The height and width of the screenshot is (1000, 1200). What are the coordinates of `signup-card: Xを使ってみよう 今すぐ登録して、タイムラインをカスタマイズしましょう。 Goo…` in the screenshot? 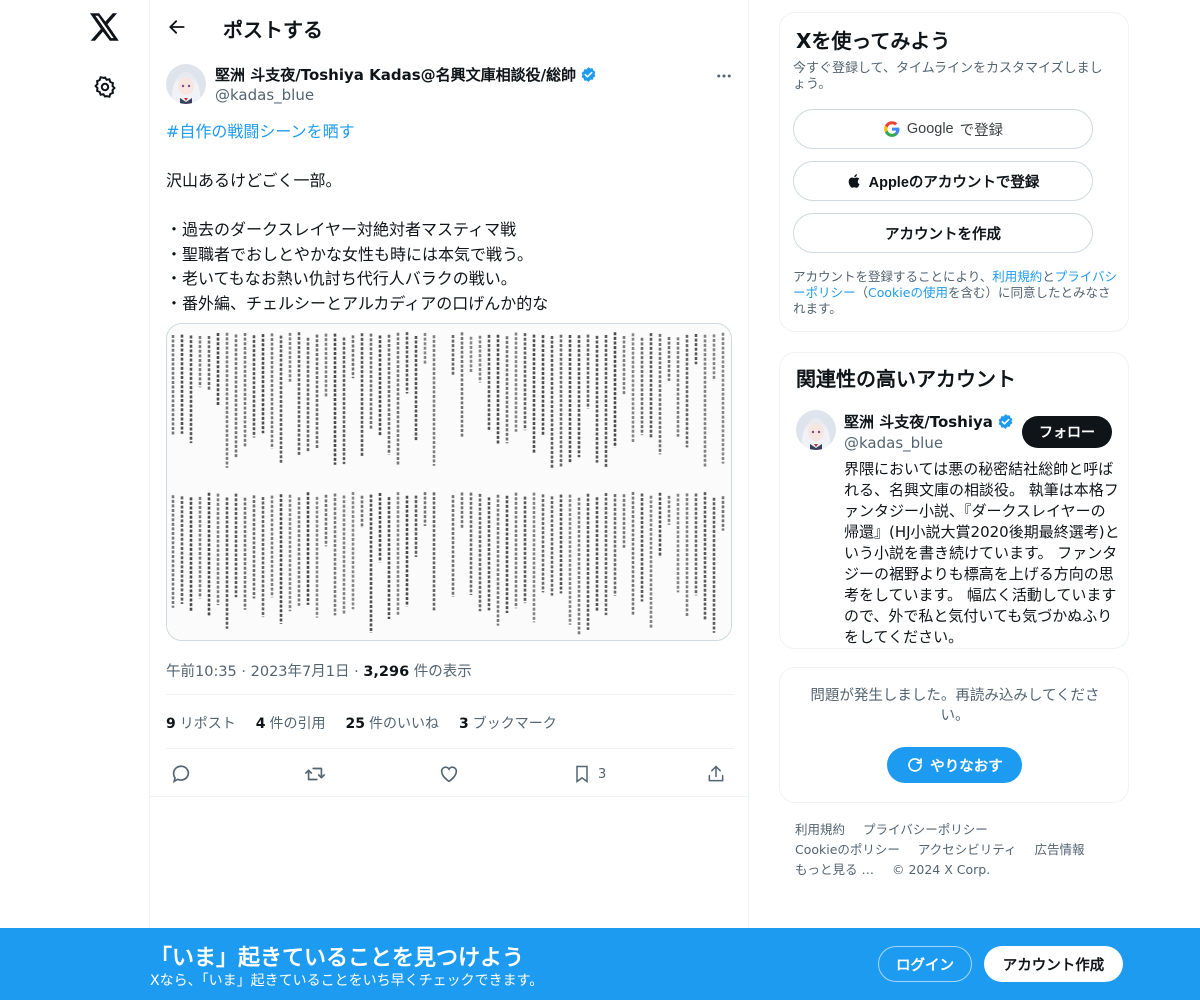 It's located at (954, 172).